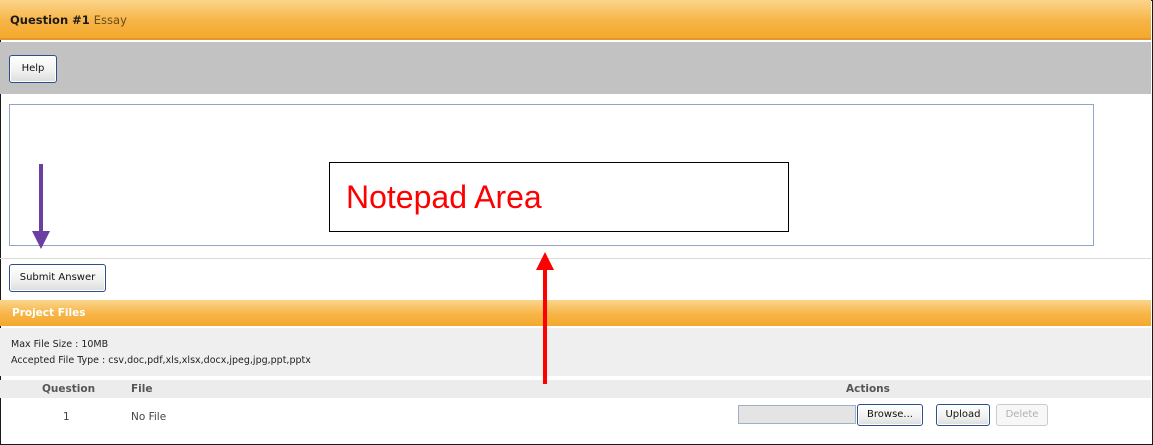 The height and width of the screenshot is (445, 1153). I want to click on red-arrow-up, so click(545, 318).